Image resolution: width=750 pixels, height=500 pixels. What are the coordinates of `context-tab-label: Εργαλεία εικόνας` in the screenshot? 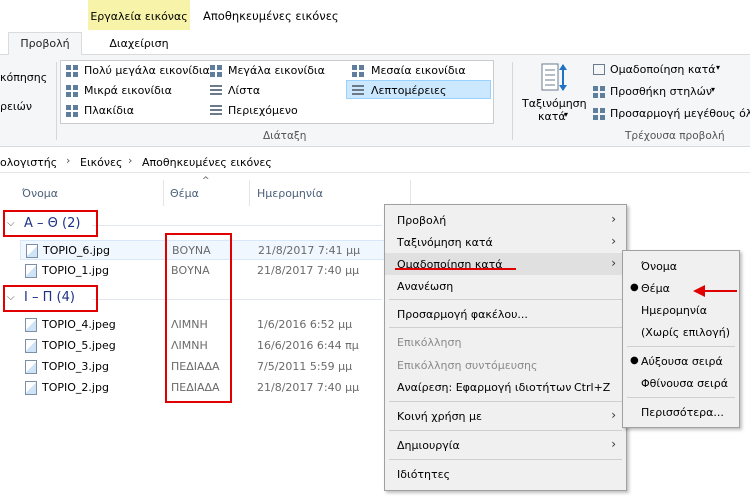 It's located at (139, 16).